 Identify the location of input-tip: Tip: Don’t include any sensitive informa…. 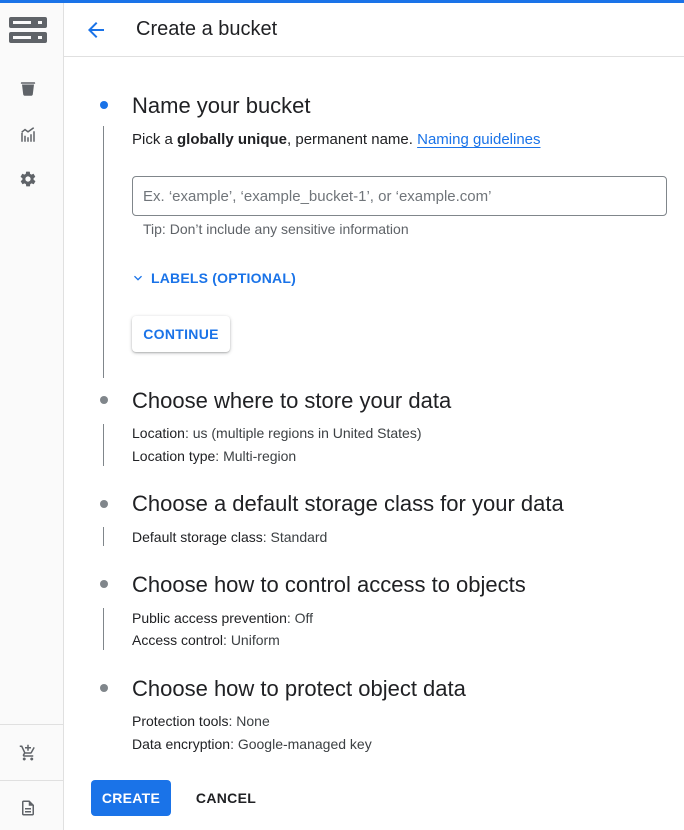
(276, 229).